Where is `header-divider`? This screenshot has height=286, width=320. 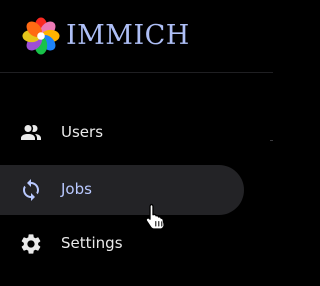 header-divider is located at coordinates (136, 72).